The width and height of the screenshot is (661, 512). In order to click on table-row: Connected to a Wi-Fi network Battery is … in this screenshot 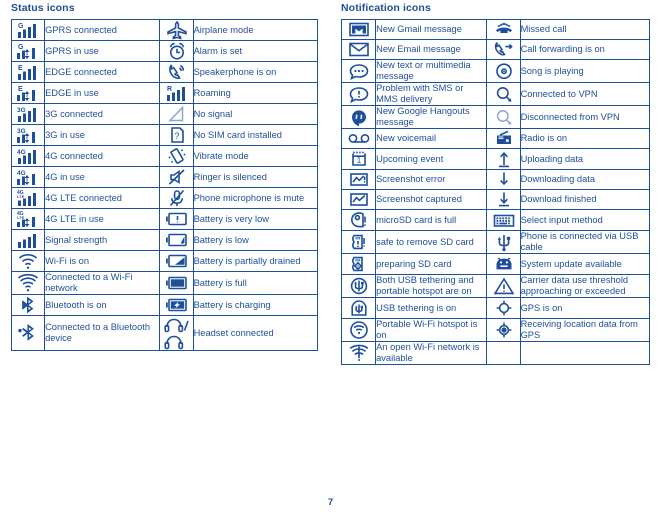, I will do `click(164, 283)`.